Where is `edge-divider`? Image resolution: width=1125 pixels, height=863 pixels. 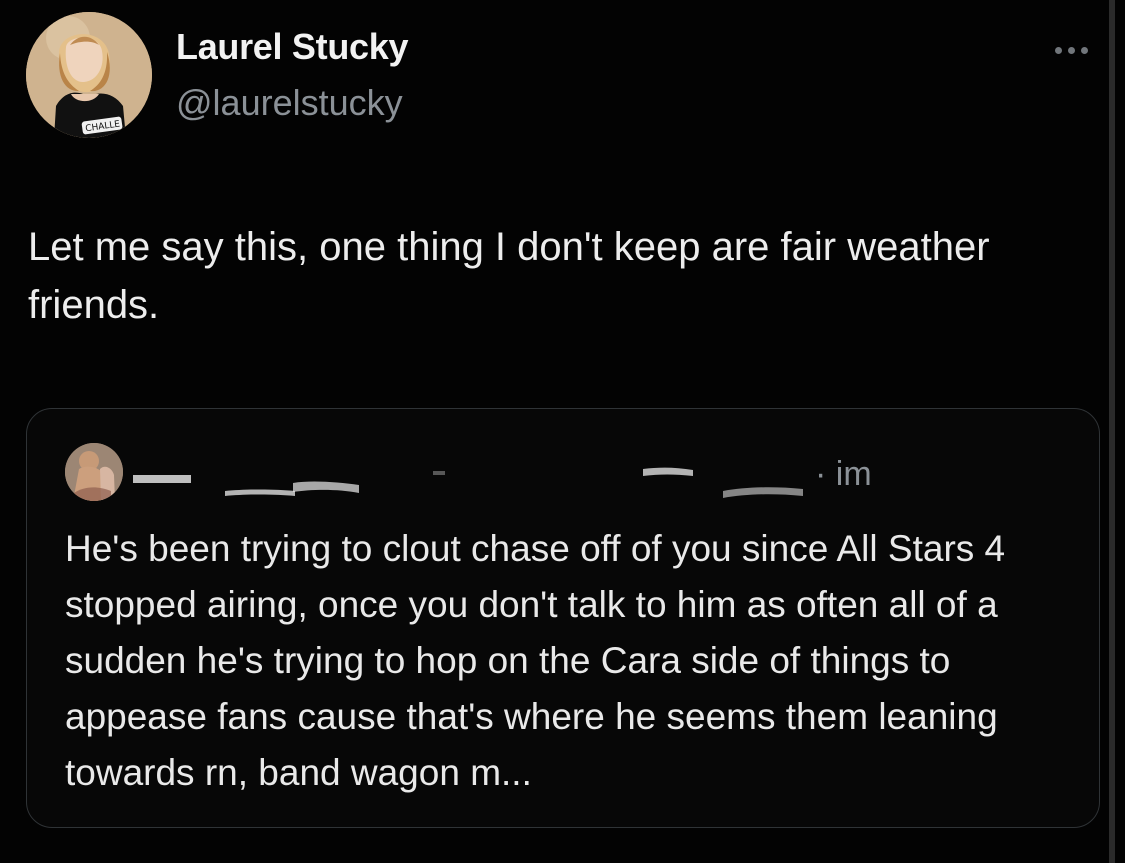
edge-divider is located at coordinates (1112, 431).